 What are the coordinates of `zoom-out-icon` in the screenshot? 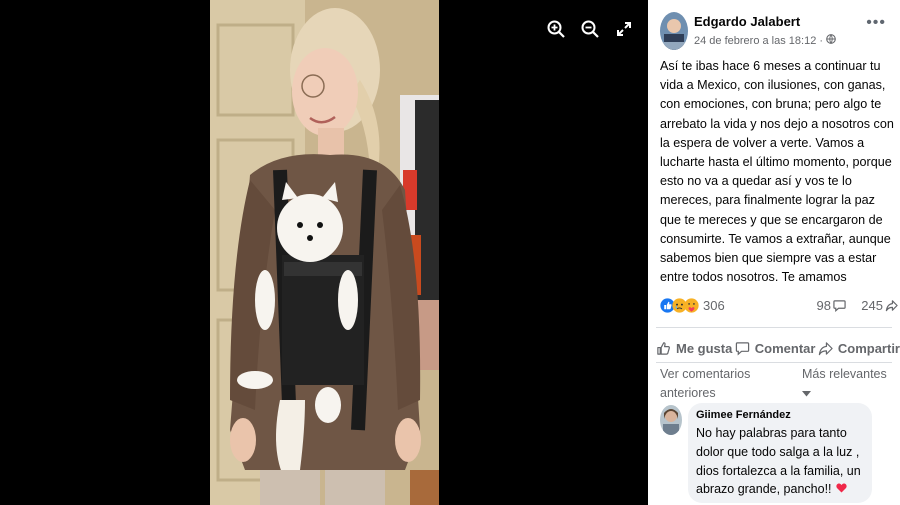 It's located at (590, 29).